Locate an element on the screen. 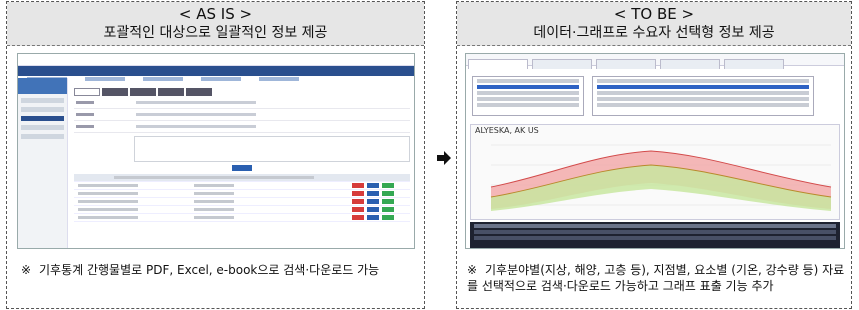 The width and height of the screenshot is (859, 310). as-is-nav-bar is located at coordinates (216, 73).